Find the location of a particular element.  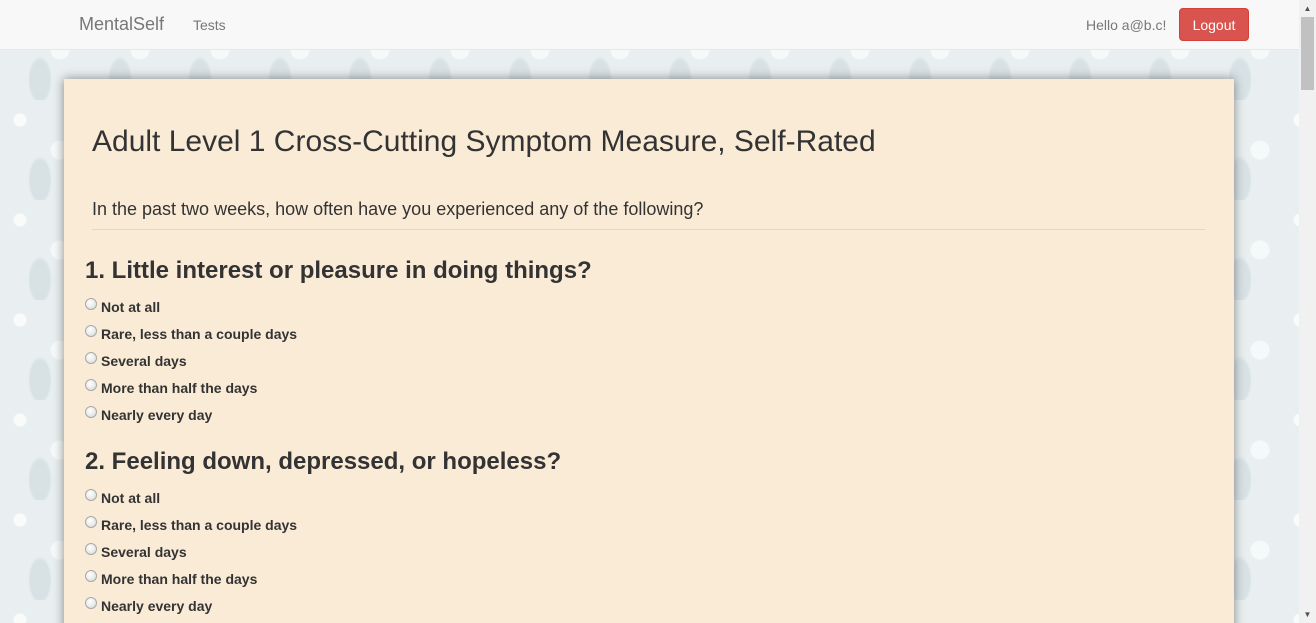

brand-link: MentalSelf is located at coordinates (121, 24).